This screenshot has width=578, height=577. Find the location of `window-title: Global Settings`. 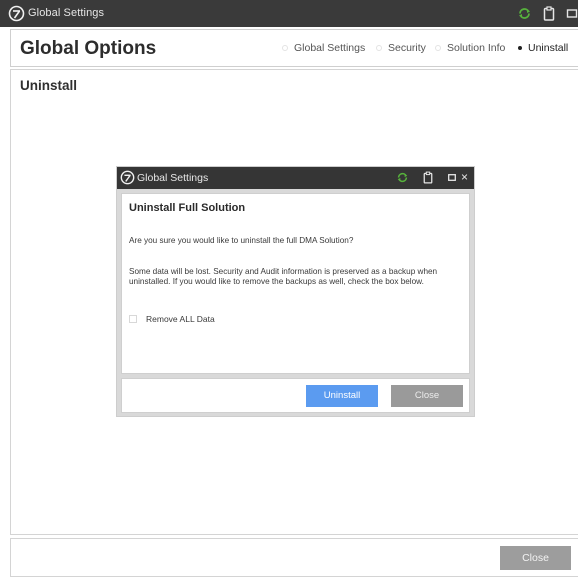

window-title: Global Settings is located at coordinates (66, 13).